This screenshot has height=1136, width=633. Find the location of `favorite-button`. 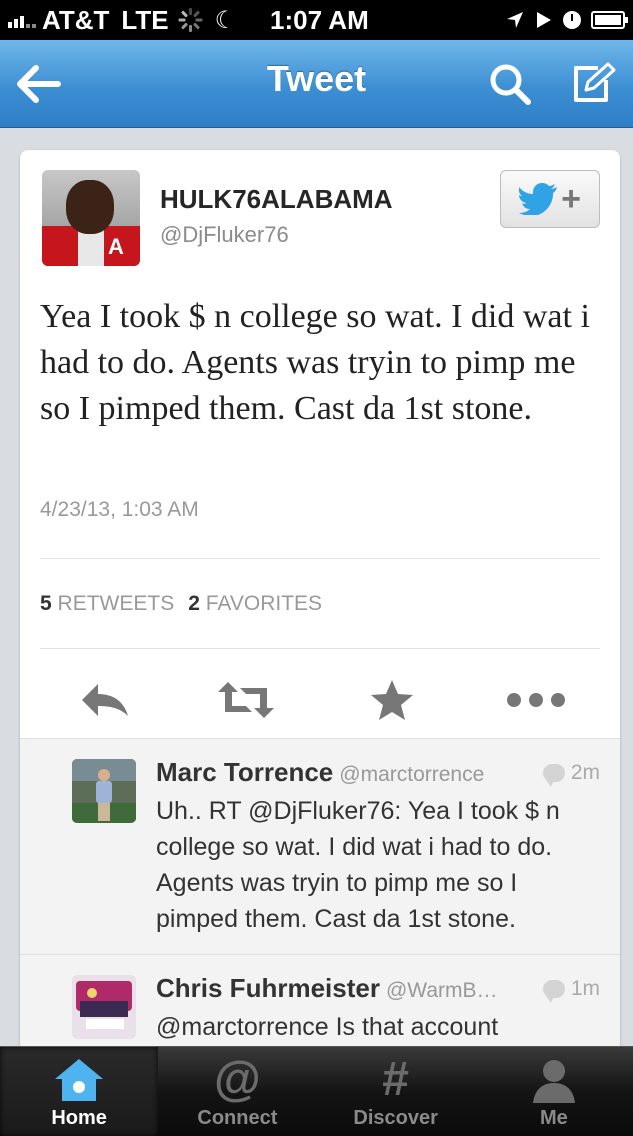

favorite-button is located at coordinates (392, 700).